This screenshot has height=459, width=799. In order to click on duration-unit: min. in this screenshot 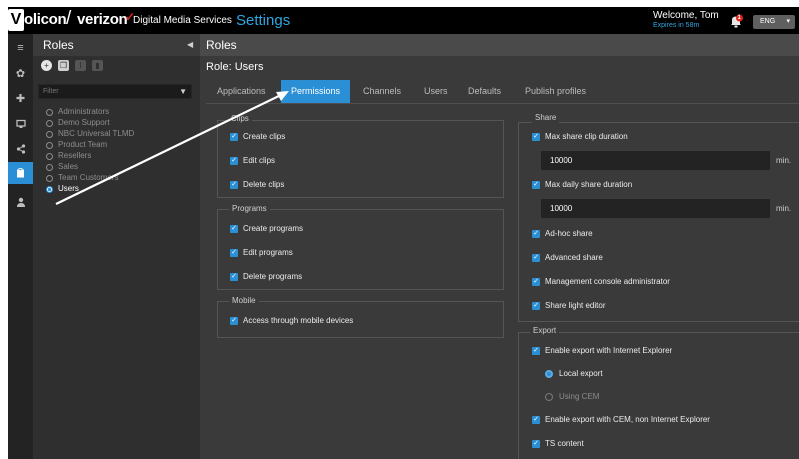, I will do `click(784, 208)`.